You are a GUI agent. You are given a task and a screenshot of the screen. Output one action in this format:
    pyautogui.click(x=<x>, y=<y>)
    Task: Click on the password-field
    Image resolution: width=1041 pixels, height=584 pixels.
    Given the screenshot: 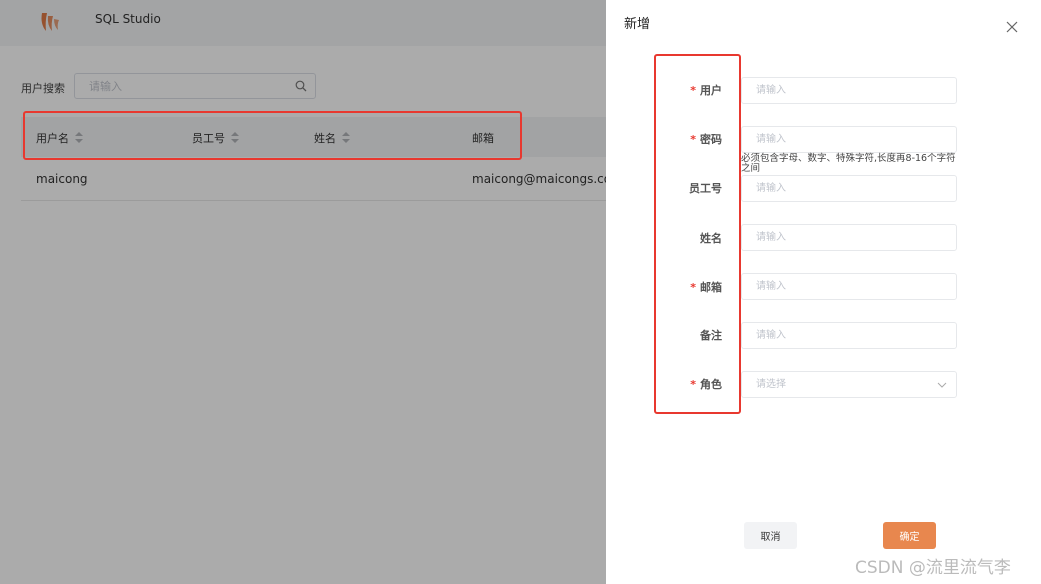 What is the action you would take?
    pyautogui.click(x=849, y=139)
    